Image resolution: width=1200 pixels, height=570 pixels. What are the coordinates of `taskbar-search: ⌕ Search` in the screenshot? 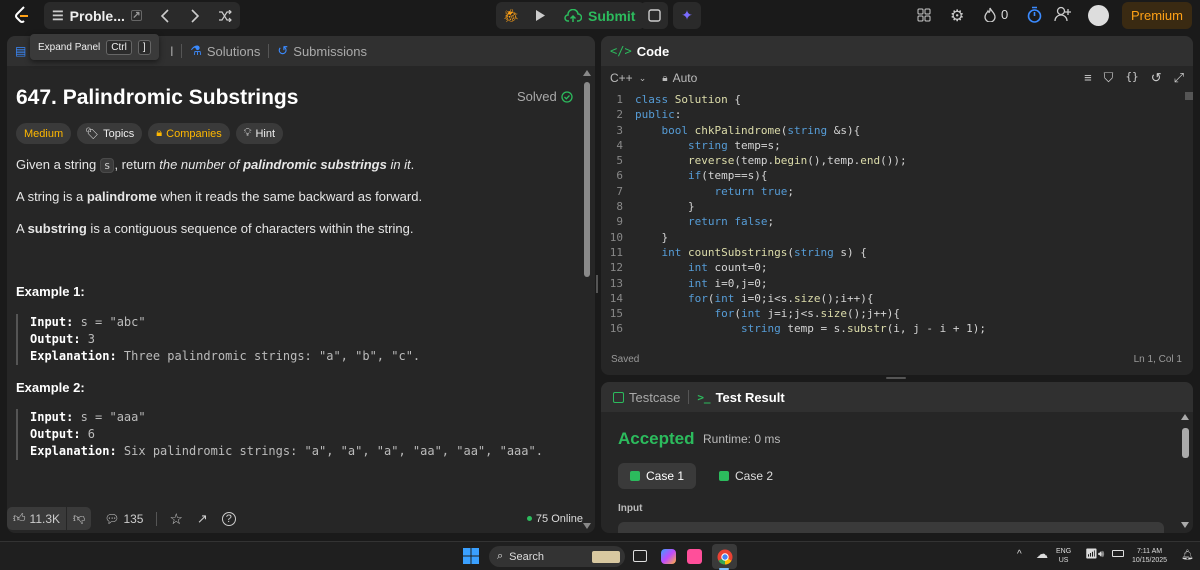 It's located at (557, 556).